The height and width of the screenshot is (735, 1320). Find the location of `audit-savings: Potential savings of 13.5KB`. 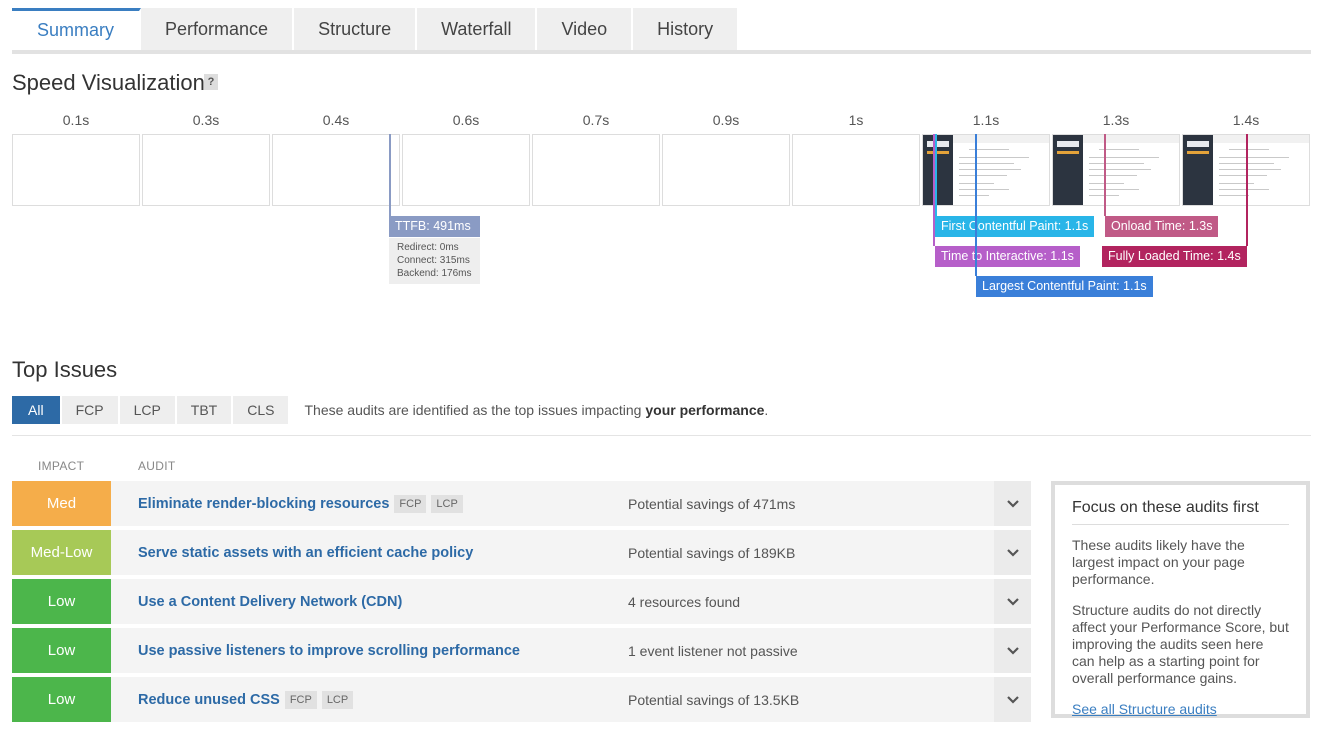

audit-savings: Potential savings of 13.5KB is located at coordinates (714, 699).